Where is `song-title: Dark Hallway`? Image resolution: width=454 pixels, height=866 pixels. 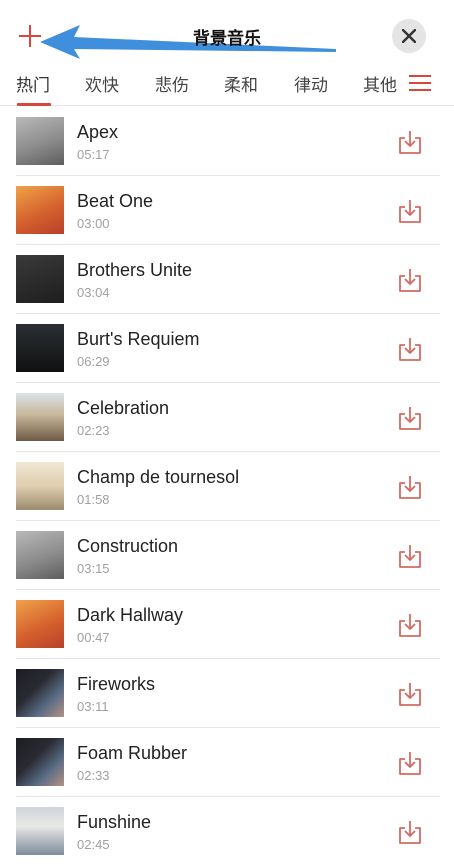
song-title: Dark Hallway is located at coordinates (130, 615).